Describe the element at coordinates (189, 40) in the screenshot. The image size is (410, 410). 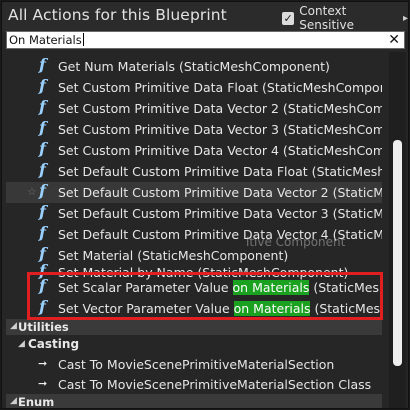
I see `search-input` at that location.